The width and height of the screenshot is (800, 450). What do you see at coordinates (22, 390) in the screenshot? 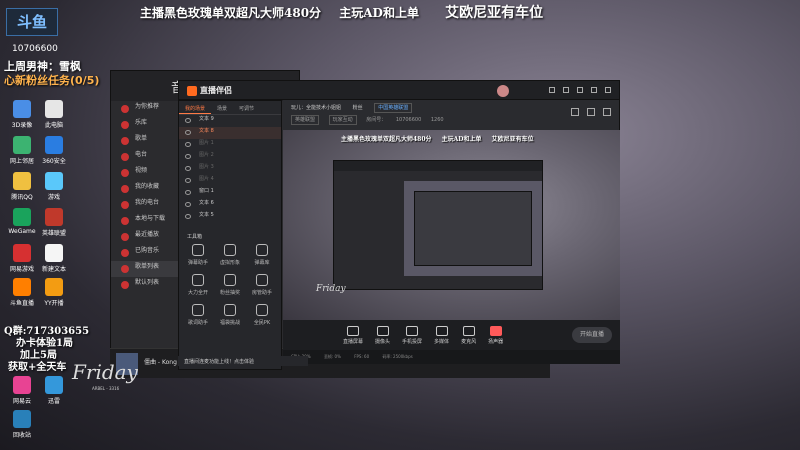
I see `desktop-icon-13: 网易云` at bounding box center [22, 390].